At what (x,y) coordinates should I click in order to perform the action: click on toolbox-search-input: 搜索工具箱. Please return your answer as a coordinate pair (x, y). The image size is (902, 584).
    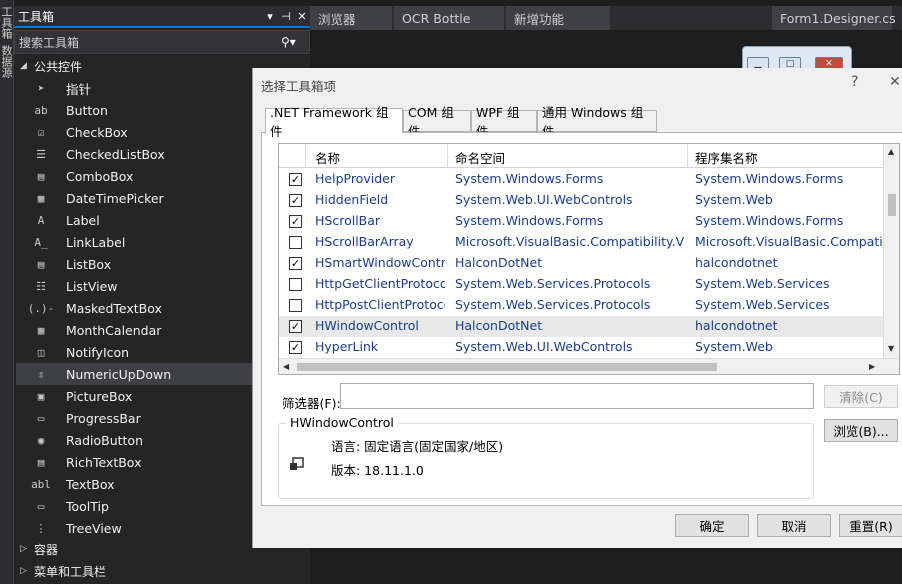
    Looking at the image, I should click on (150, 42).